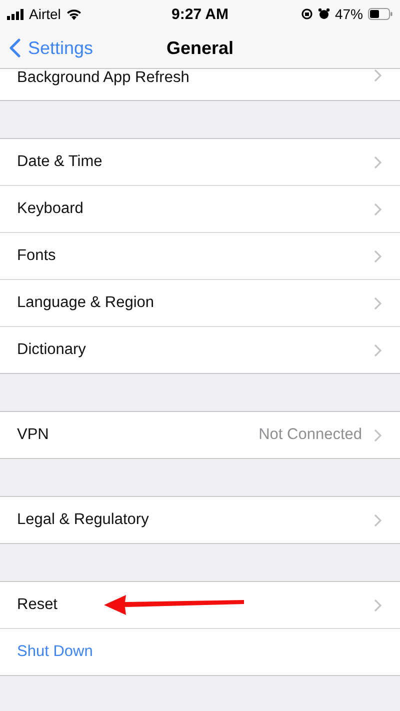  I want to click on row-value: Not Connected, so click(310, 435).